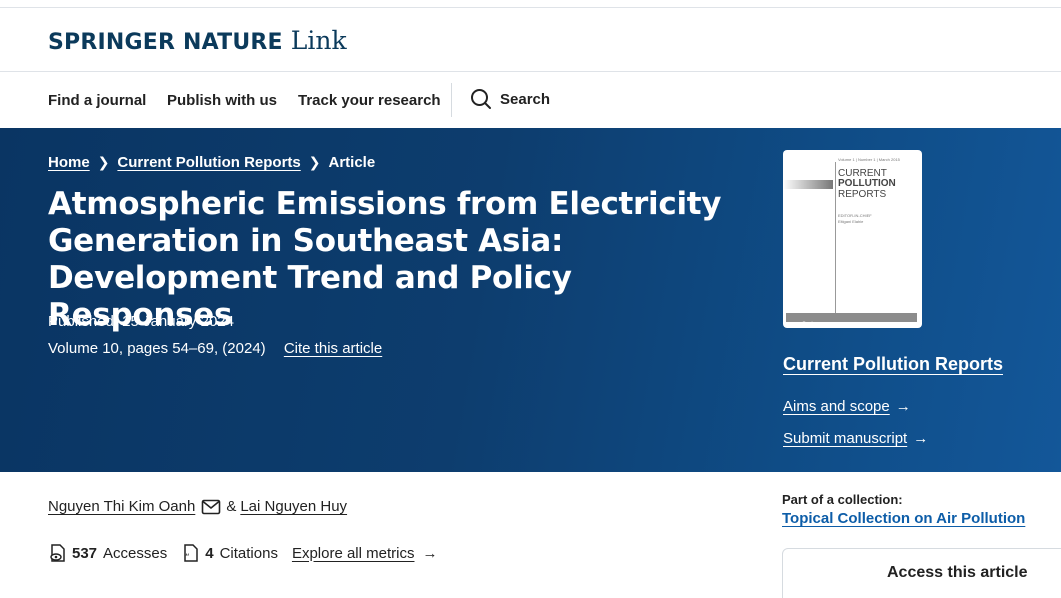  Describe the element at coordinates (85, 553) in the screenshot. I see `accesses-count: 537` at that location.